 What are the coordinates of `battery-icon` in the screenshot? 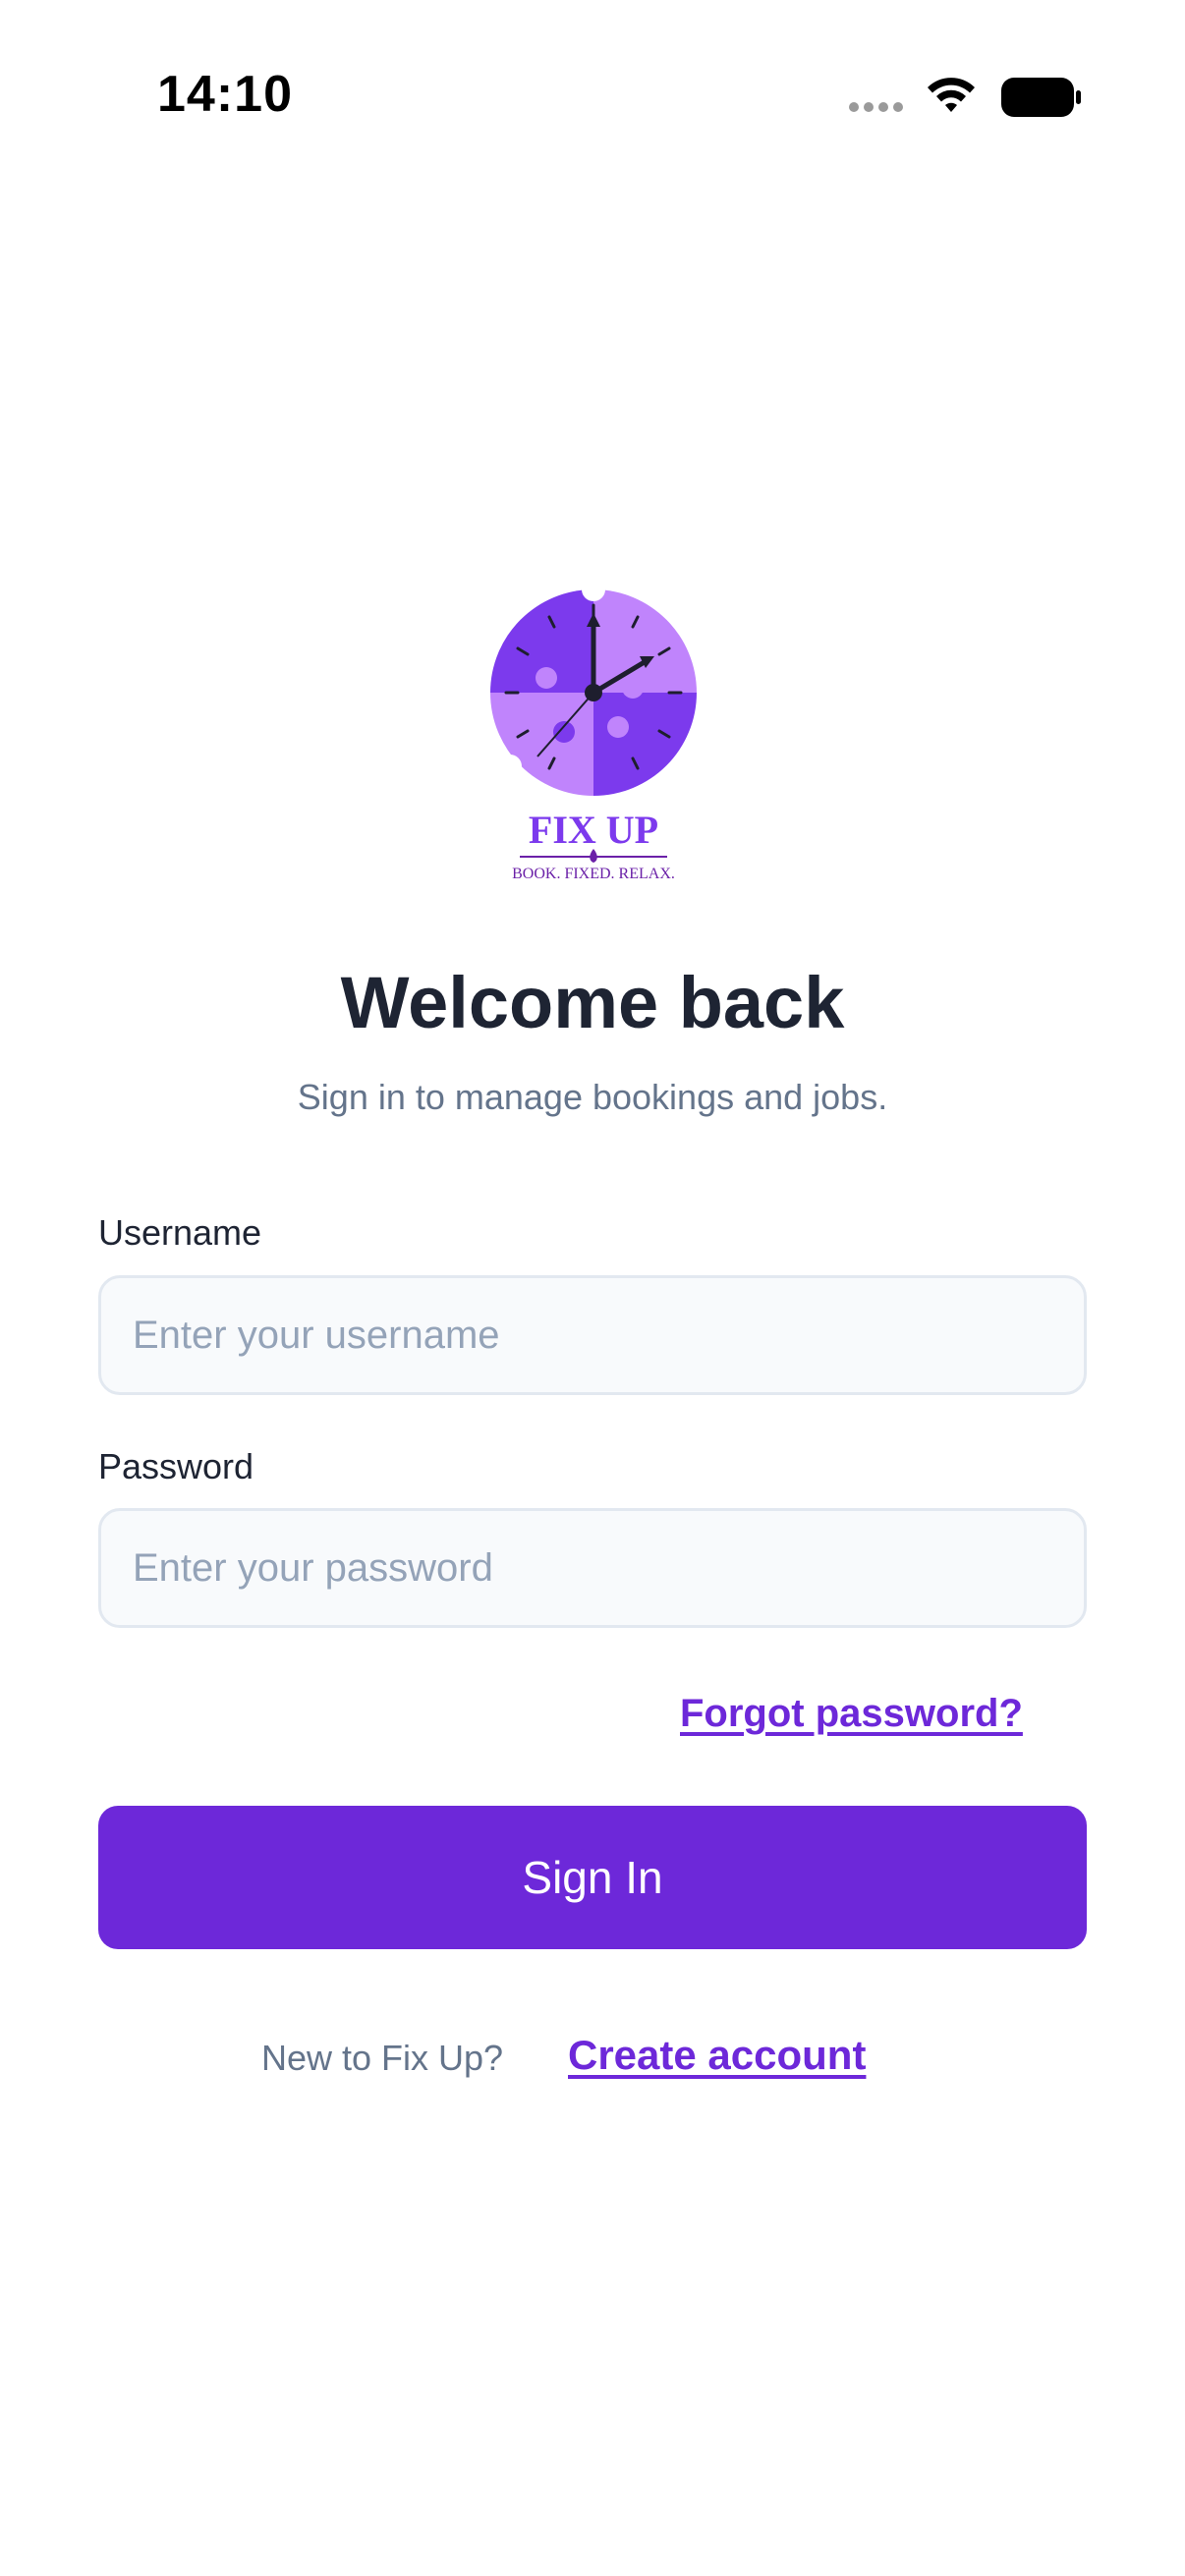 It's located at (1041, 97).